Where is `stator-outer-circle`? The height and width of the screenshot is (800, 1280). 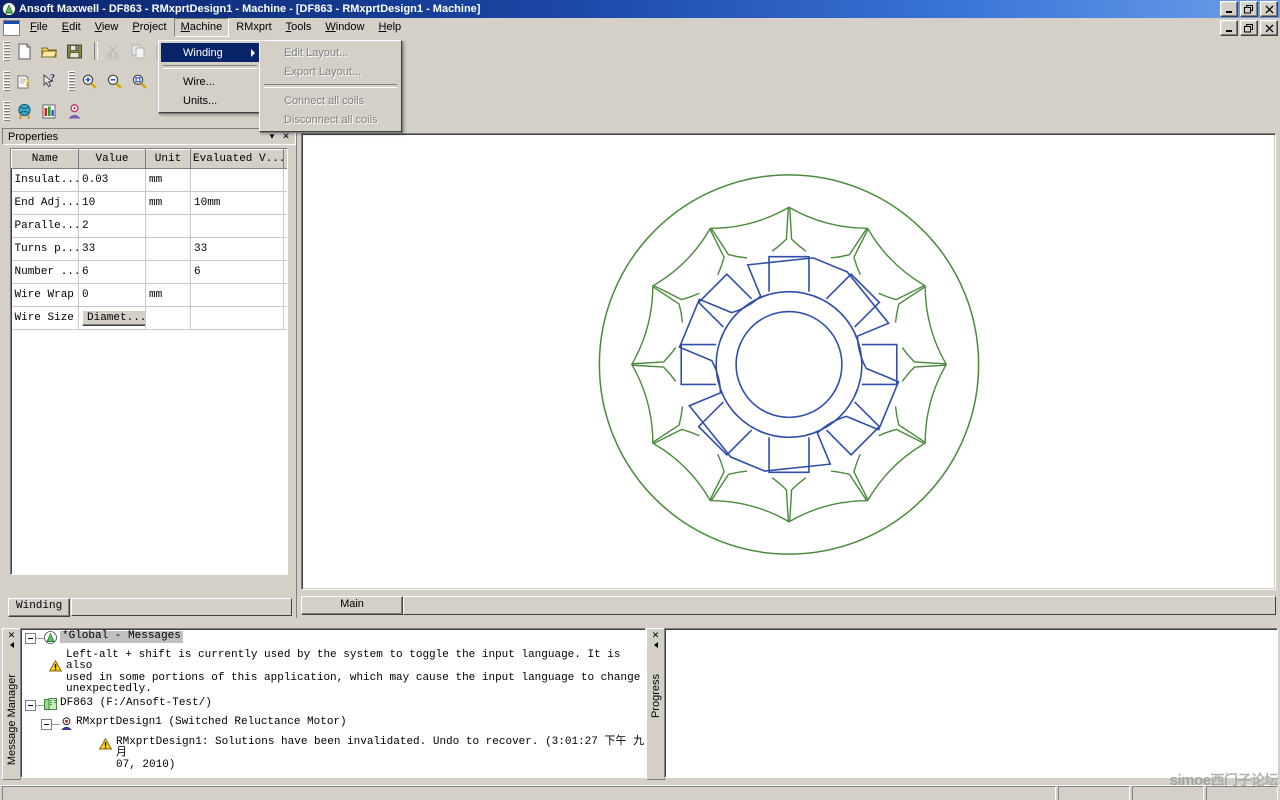 stator-outer-circle is located at coordinates (789, 364).